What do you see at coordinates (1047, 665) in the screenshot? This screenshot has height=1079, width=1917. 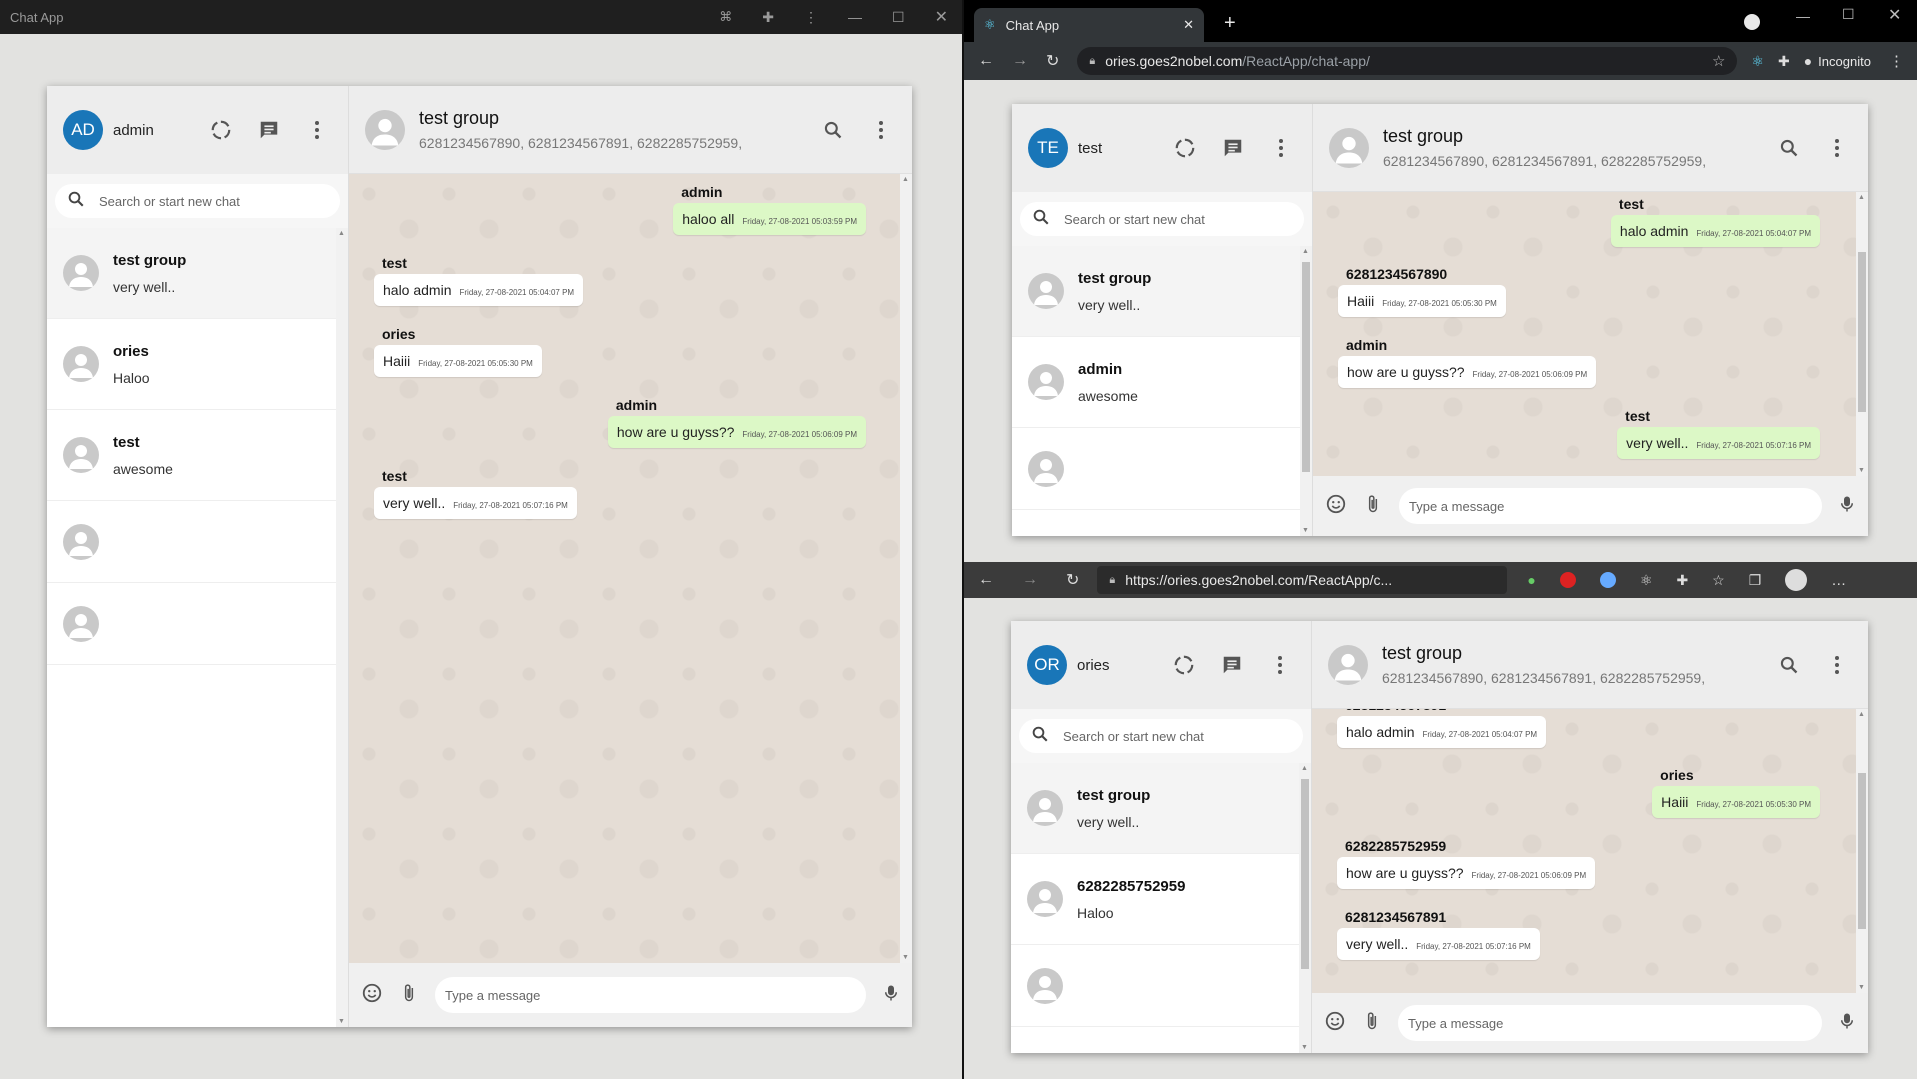 I see `user-avatar: OR` at bounding box center [1047, 665].